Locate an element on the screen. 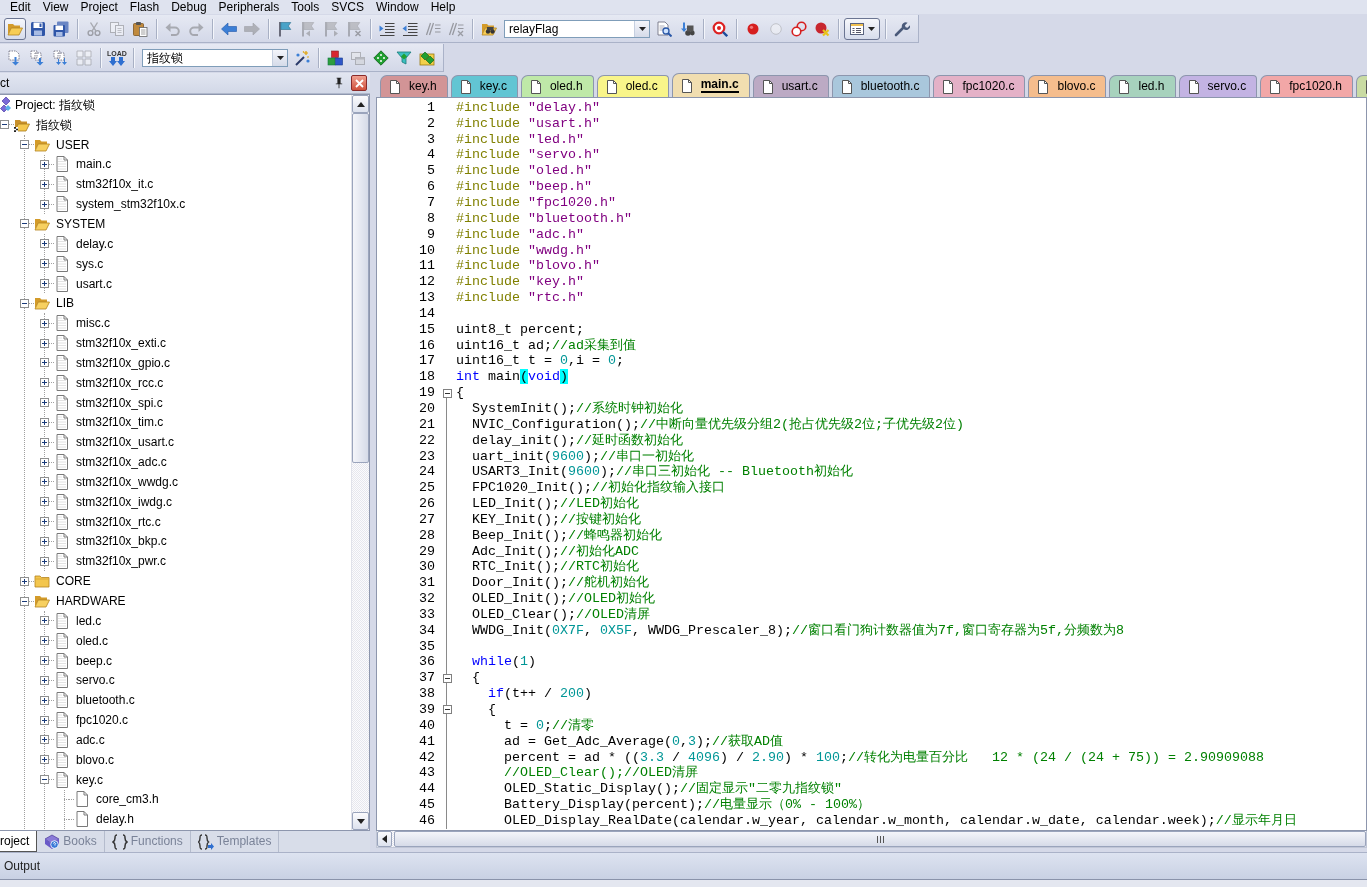 Image resolution: width=1367 pixels, height=887 pixels. tree-item: stm32f10x_gpio.c is located at coordinates (123, 362).